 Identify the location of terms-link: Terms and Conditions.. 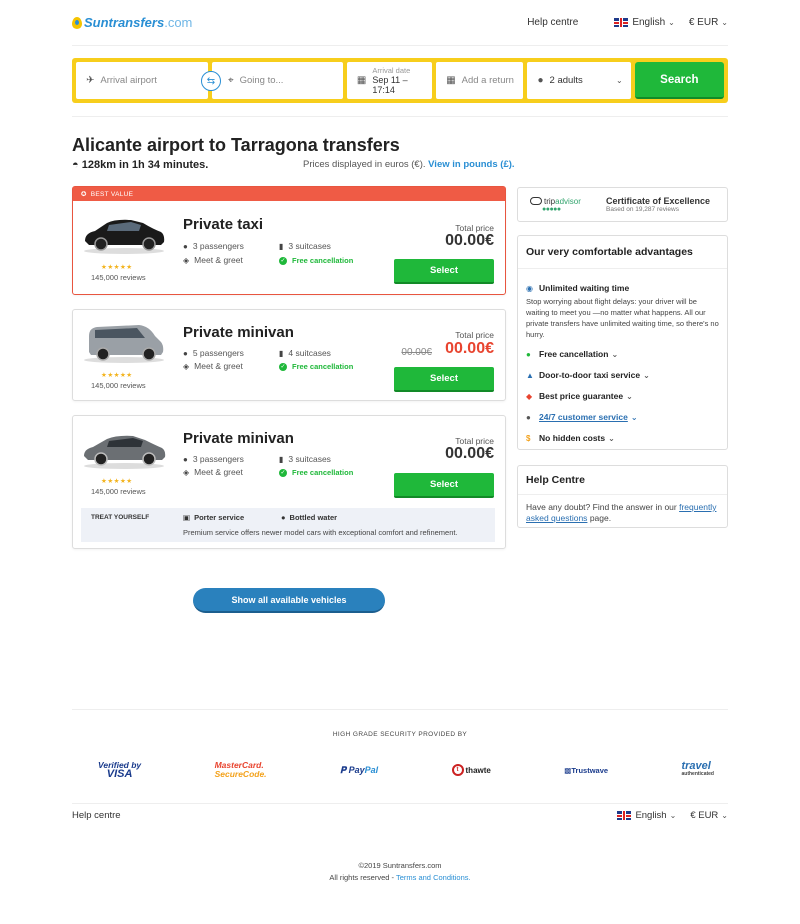
(433, 877).